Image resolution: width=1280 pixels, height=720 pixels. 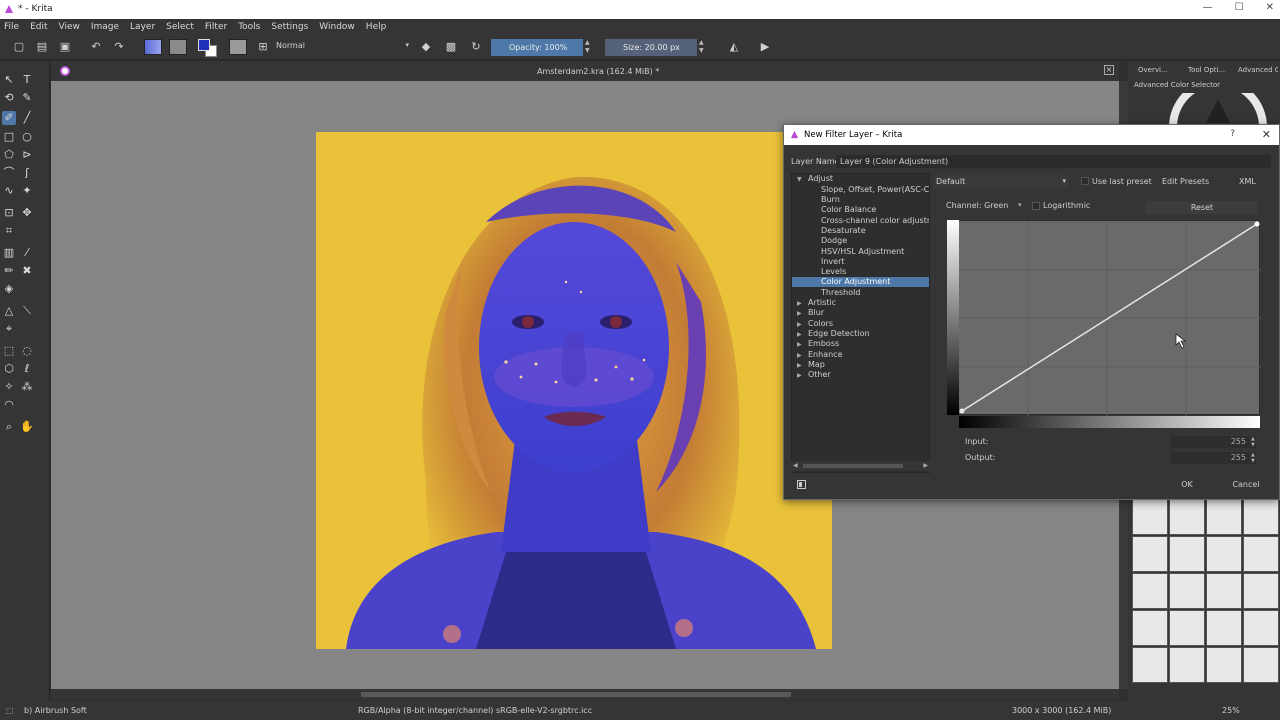 What do you see at coordinates (925, 465) in the screenshot?
I see `scroll-right-icon: ▶` at bounding box center [925, 465].